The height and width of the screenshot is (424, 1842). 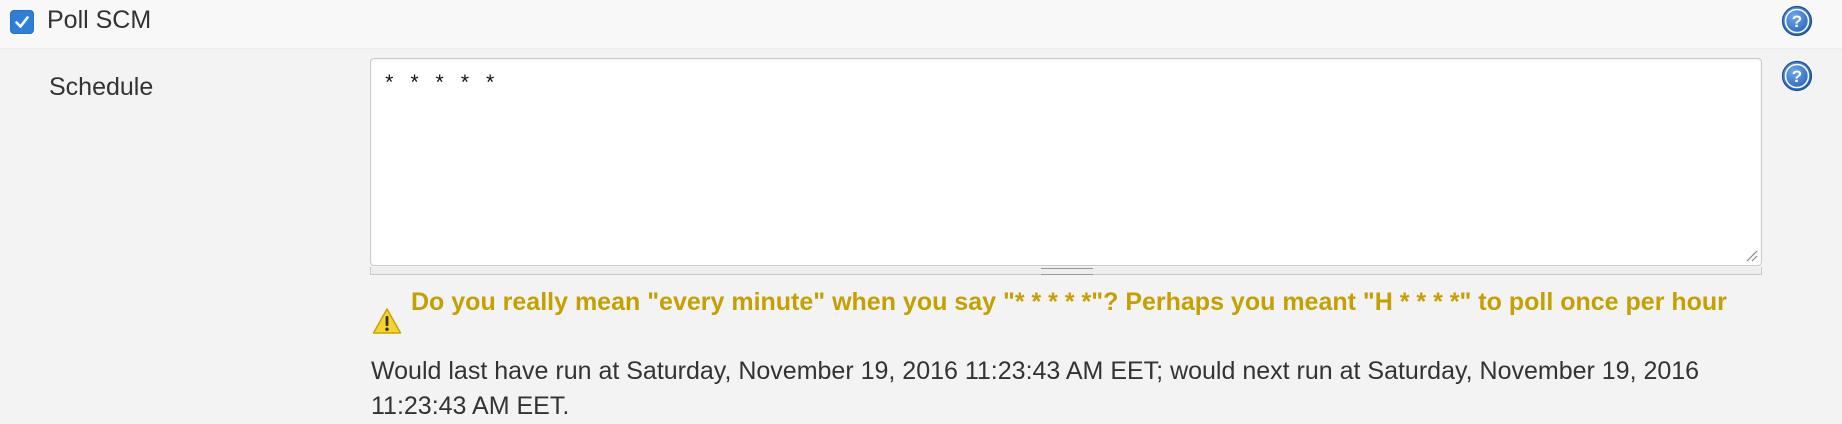 I want to click on poll-scm-help-icon: ?, so click(x=1797, y=21).